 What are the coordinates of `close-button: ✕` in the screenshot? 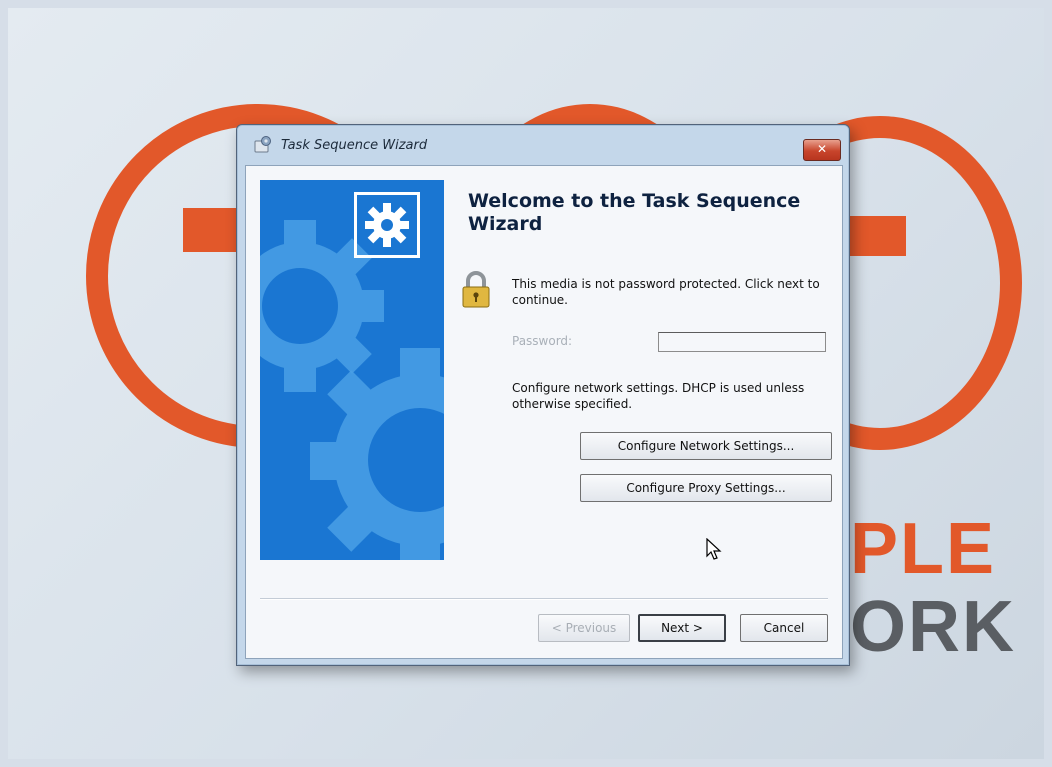 It's located at (822, 150).